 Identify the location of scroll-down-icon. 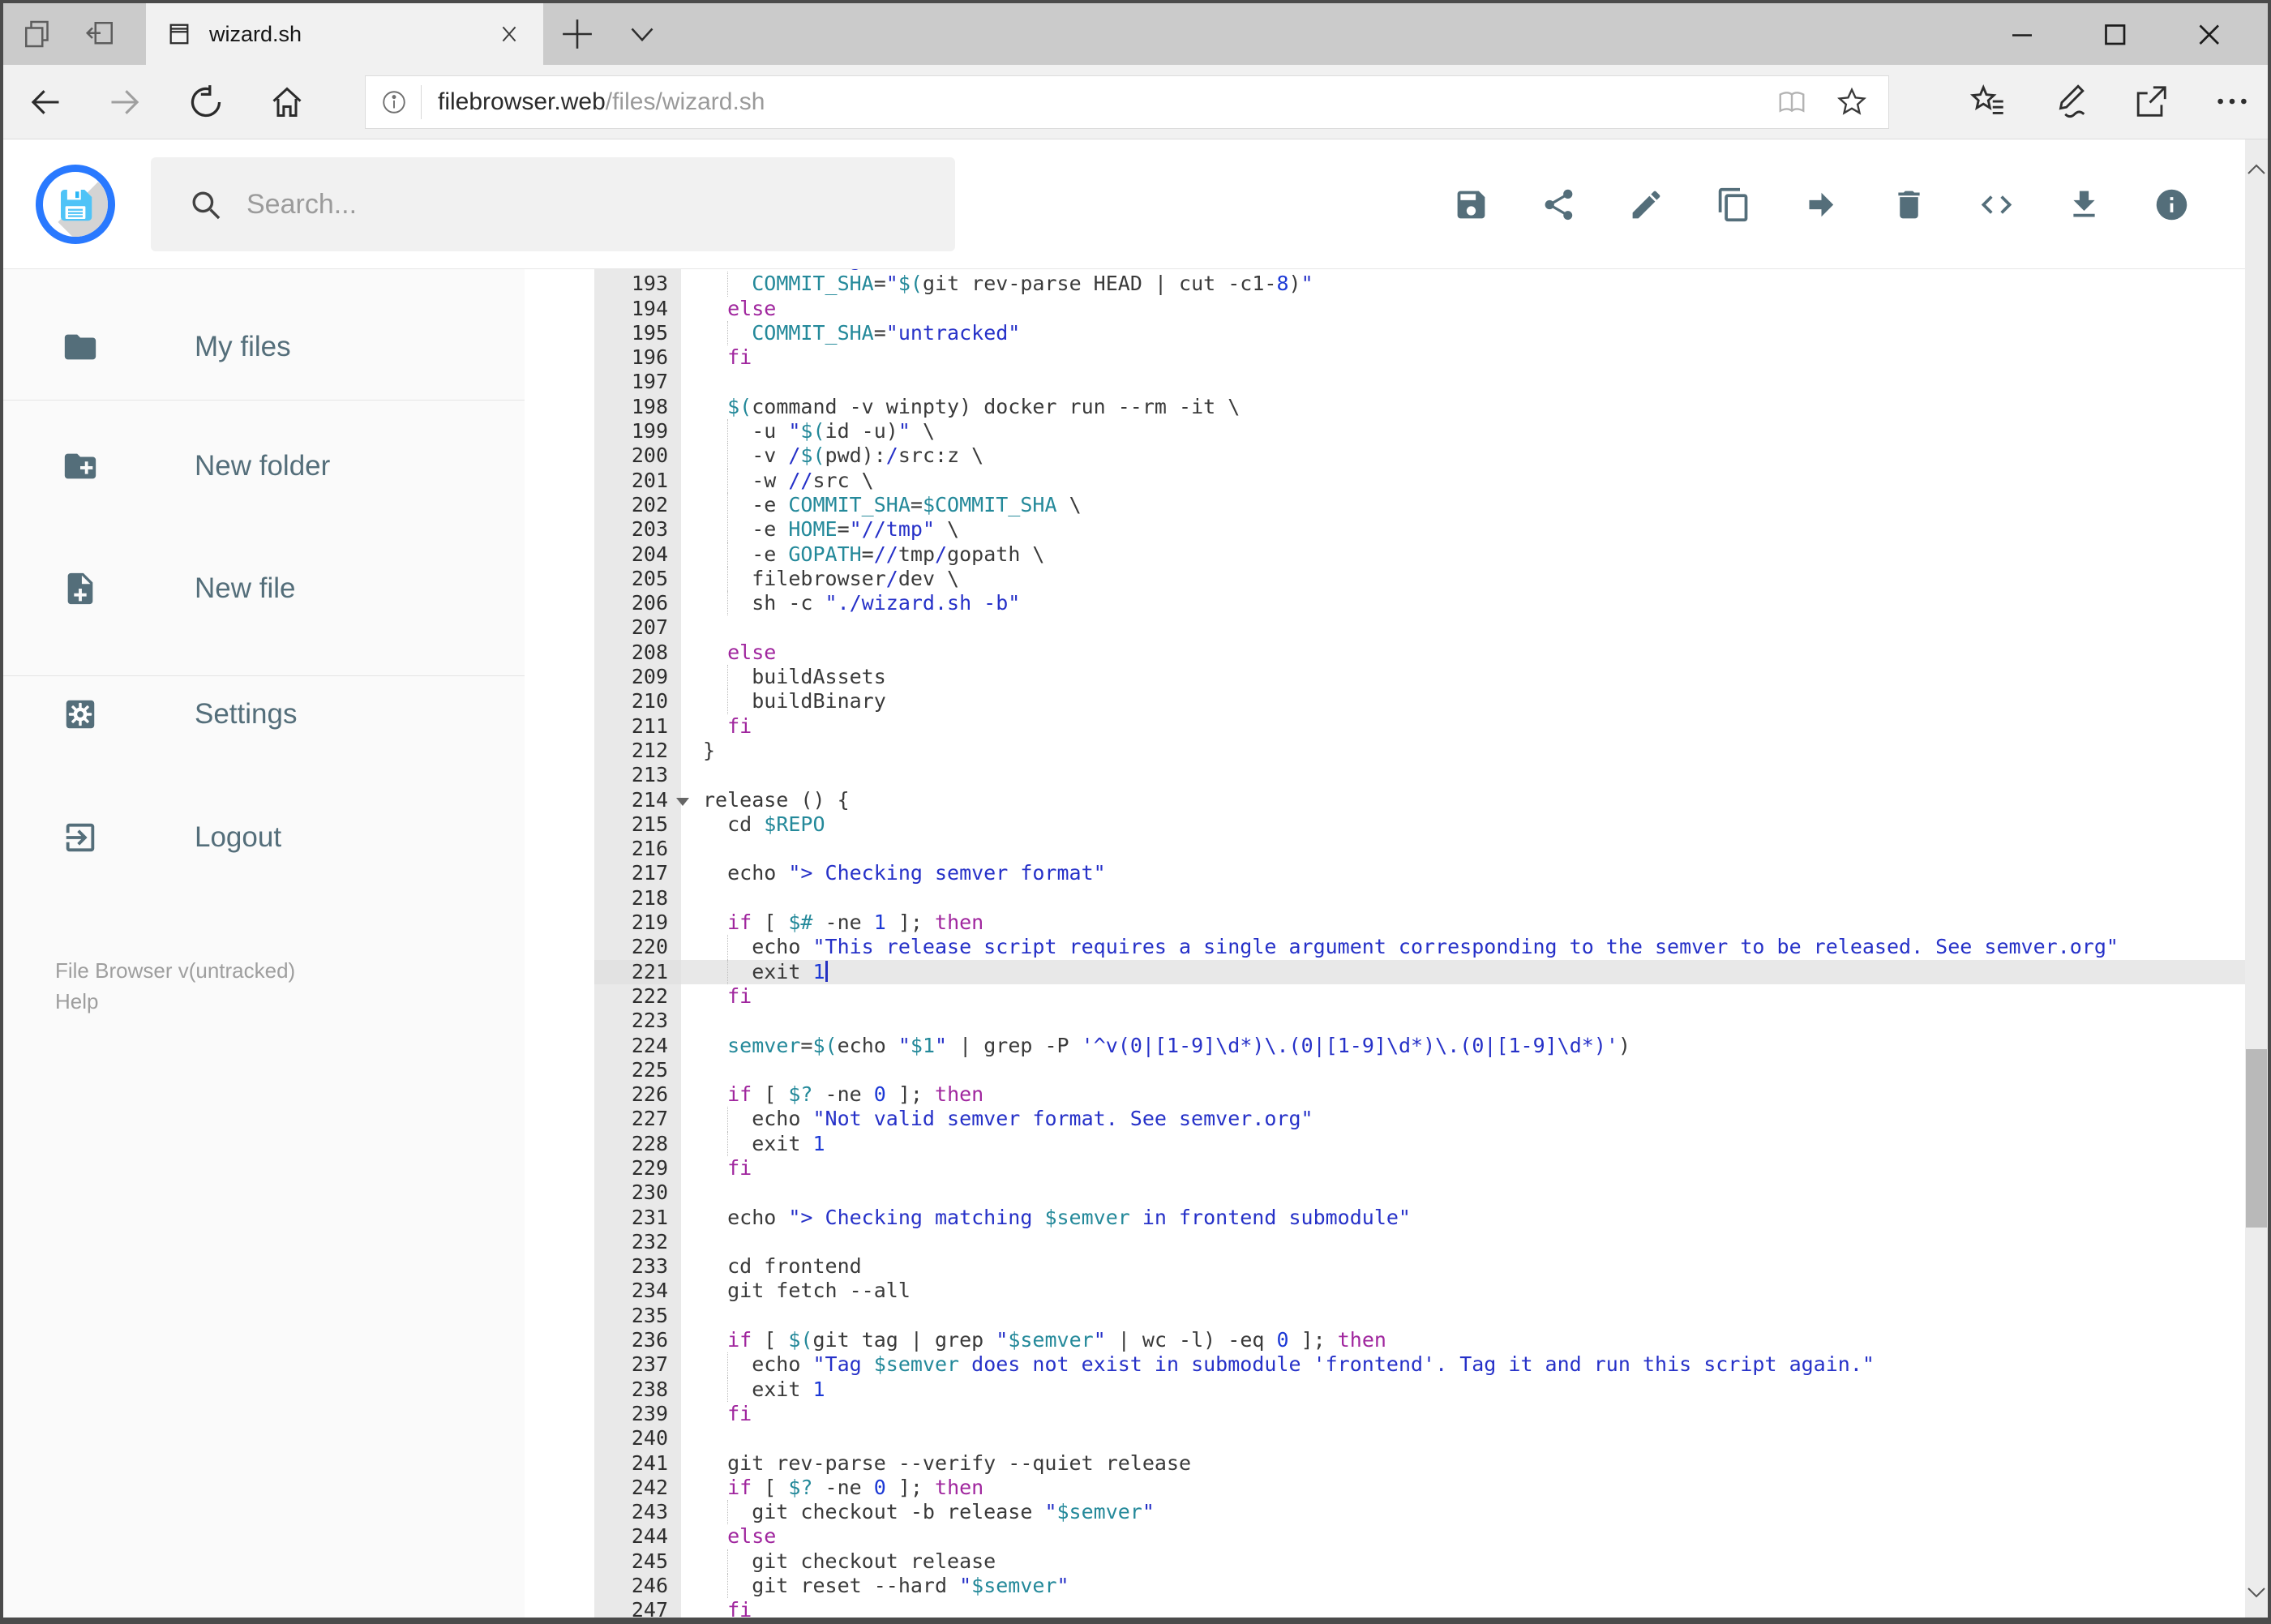
(2256, 1593).